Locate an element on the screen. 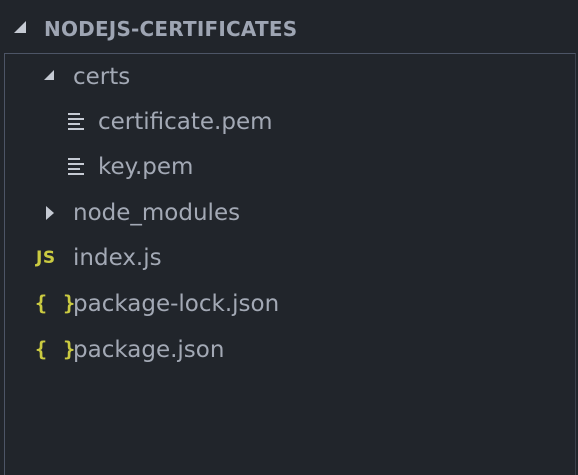 This screenshot has width=578, height=475. tree-item-package-json: { } package.json is located at coordinates (290, 349).